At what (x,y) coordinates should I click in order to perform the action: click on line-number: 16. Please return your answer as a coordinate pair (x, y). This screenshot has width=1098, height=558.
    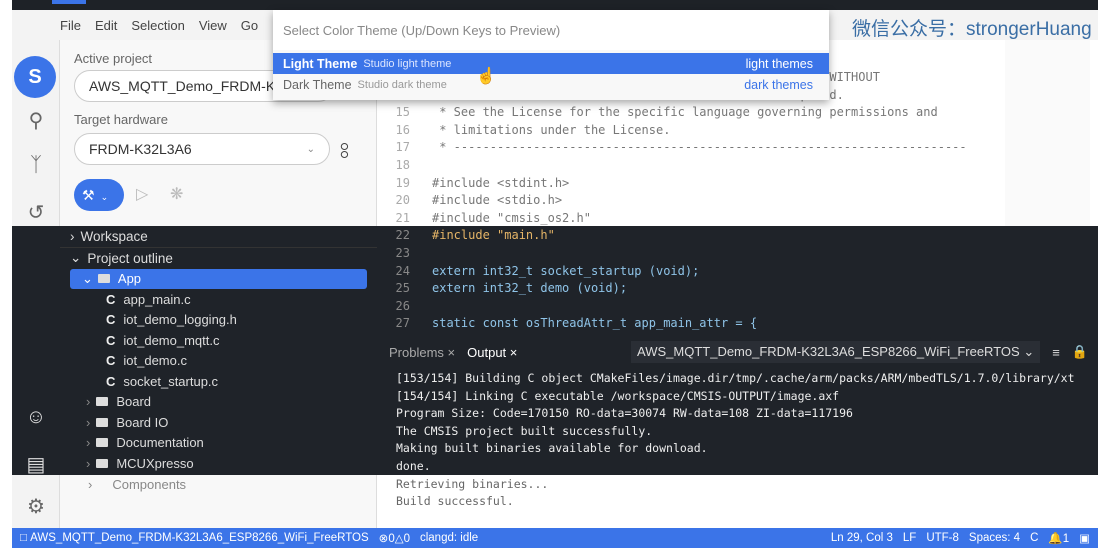
    Looking at the image, I should click on (402, 129).